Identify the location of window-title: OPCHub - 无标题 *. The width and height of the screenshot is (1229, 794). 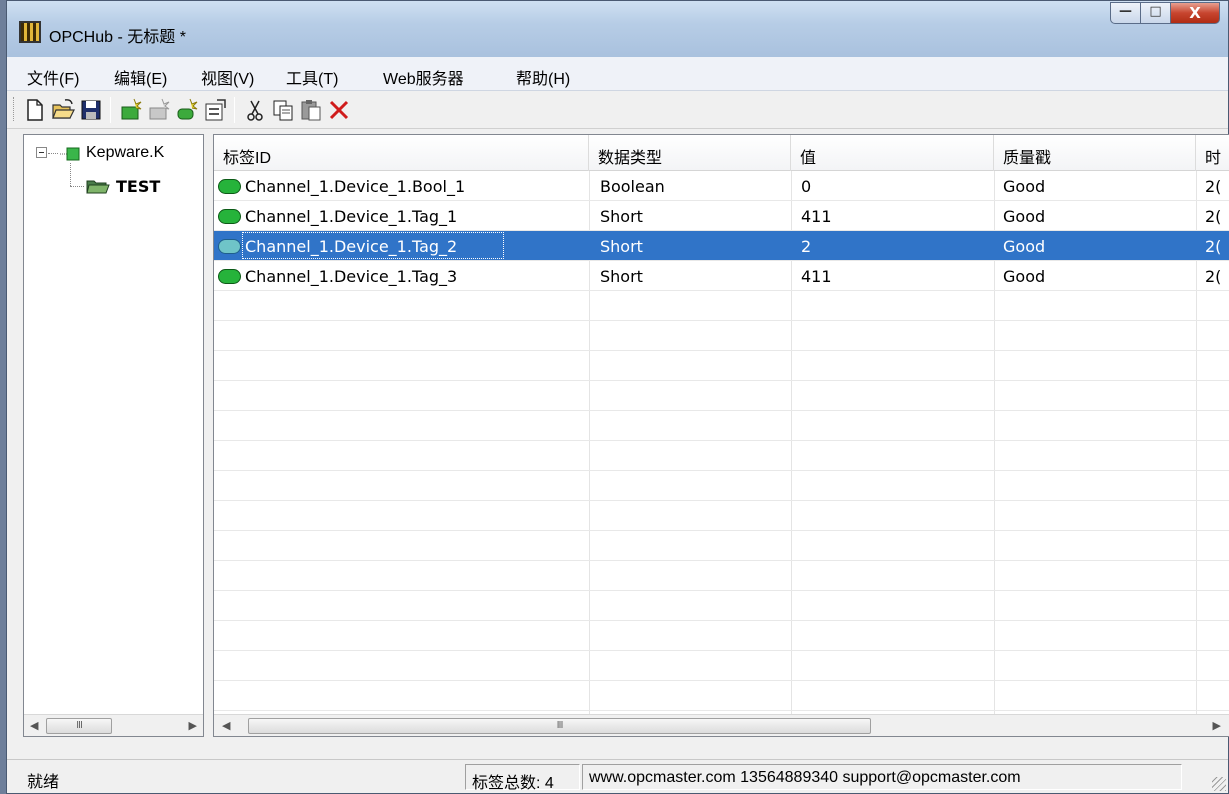
(117, 37).